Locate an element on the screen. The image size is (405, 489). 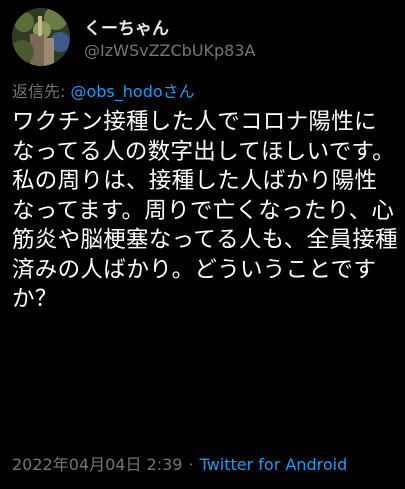
reply-to-line: 返信先: @obs_hodoさん is located at coordinates (103, 90).